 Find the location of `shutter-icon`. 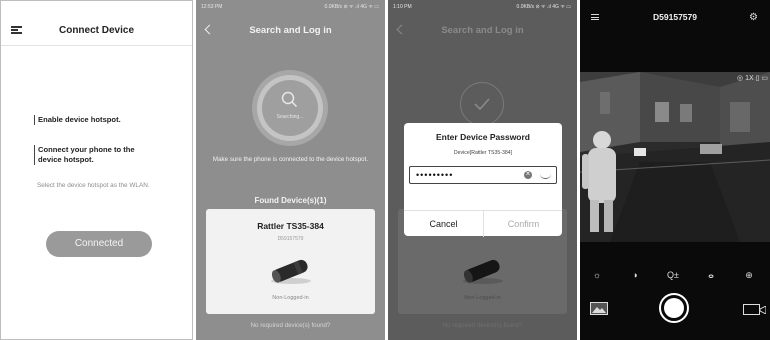

shutter-icon is located at coordinates (674, 308).